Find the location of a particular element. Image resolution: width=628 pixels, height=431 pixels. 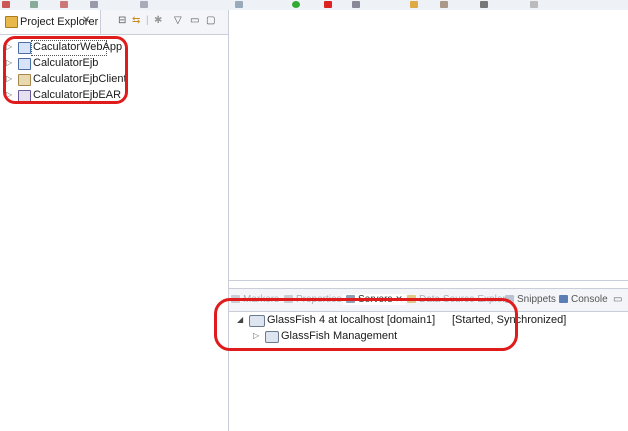

link-with-editor-icon: ⇆ is located at coordinates (136, 20).